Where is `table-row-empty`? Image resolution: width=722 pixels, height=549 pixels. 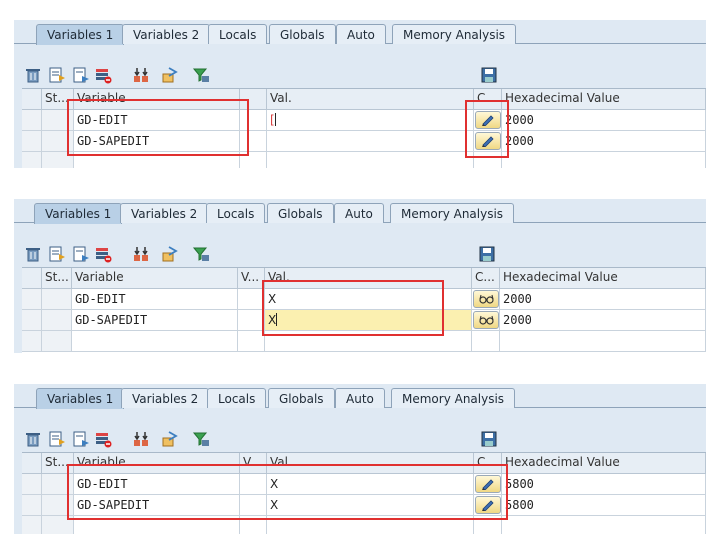 table-row-empty is located at coordinates (364, 525).